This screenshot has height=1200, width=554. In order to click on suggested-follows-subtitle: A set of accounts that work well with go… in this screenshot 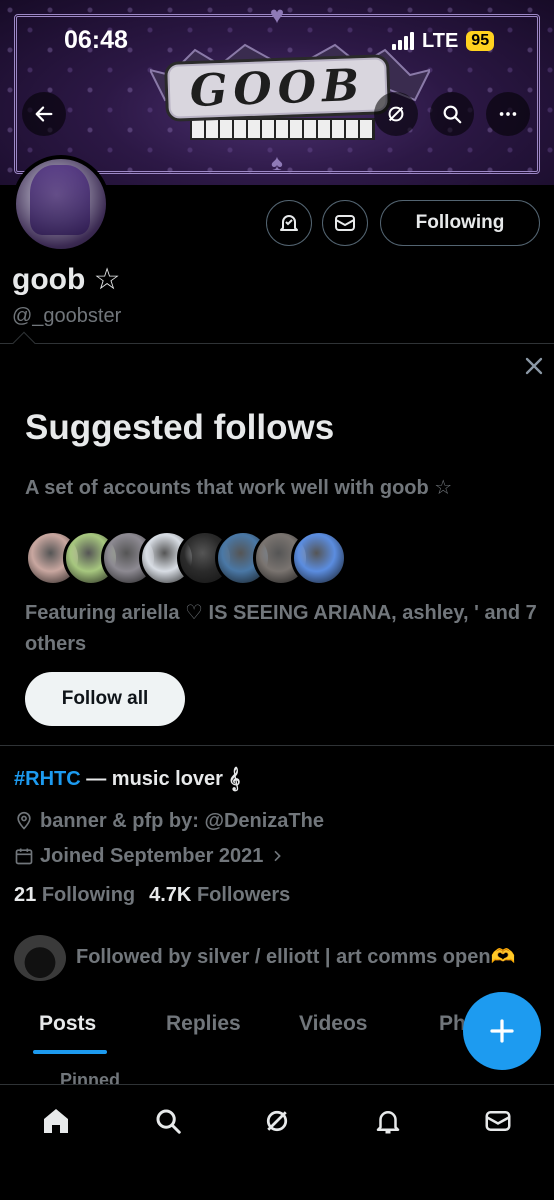, I will do `click(239, 488)`.